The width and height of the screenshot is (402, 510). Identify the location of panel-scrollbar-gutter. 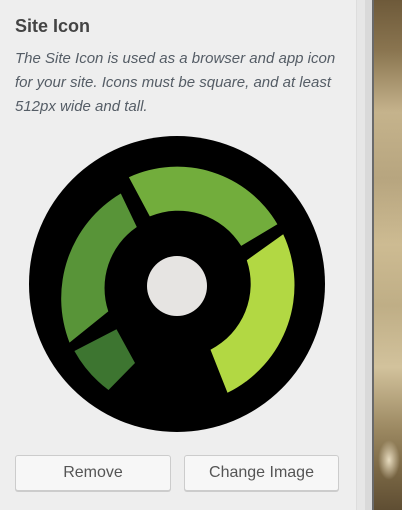
(368, 255).